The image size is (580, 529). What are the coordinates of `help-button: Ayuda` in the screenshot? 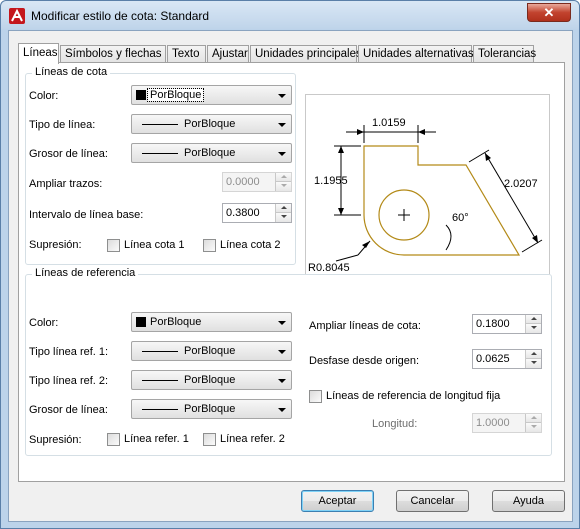 It's located at (528, 501).